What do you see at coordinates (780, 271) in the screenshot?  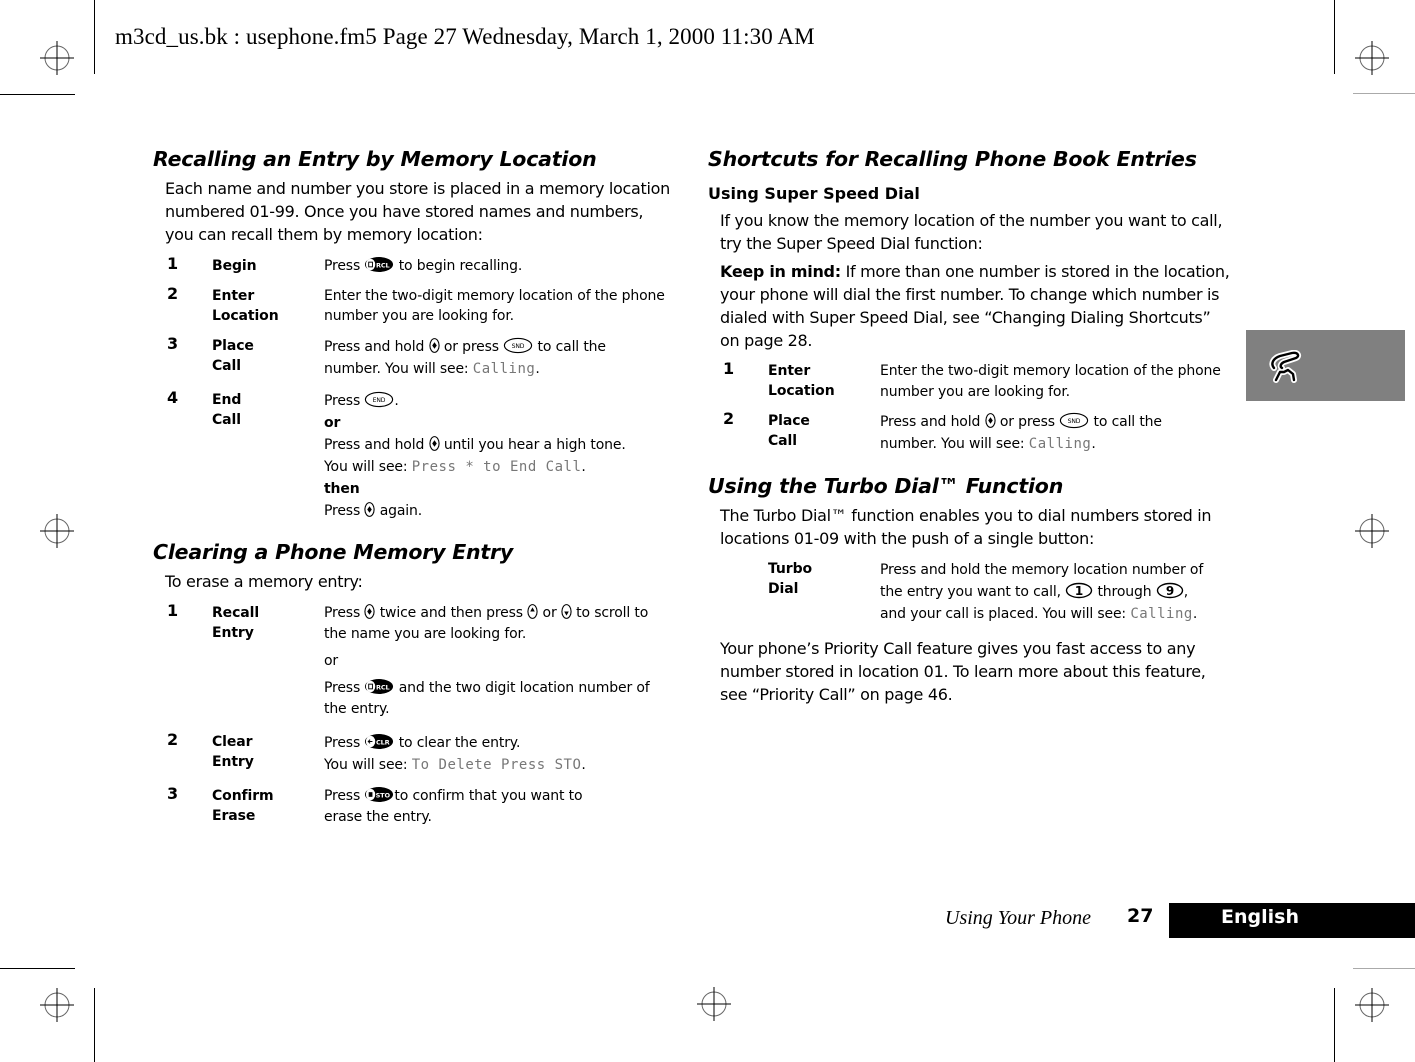 I see `note-label: Keep in mind:` at bounding box center [780, 271].